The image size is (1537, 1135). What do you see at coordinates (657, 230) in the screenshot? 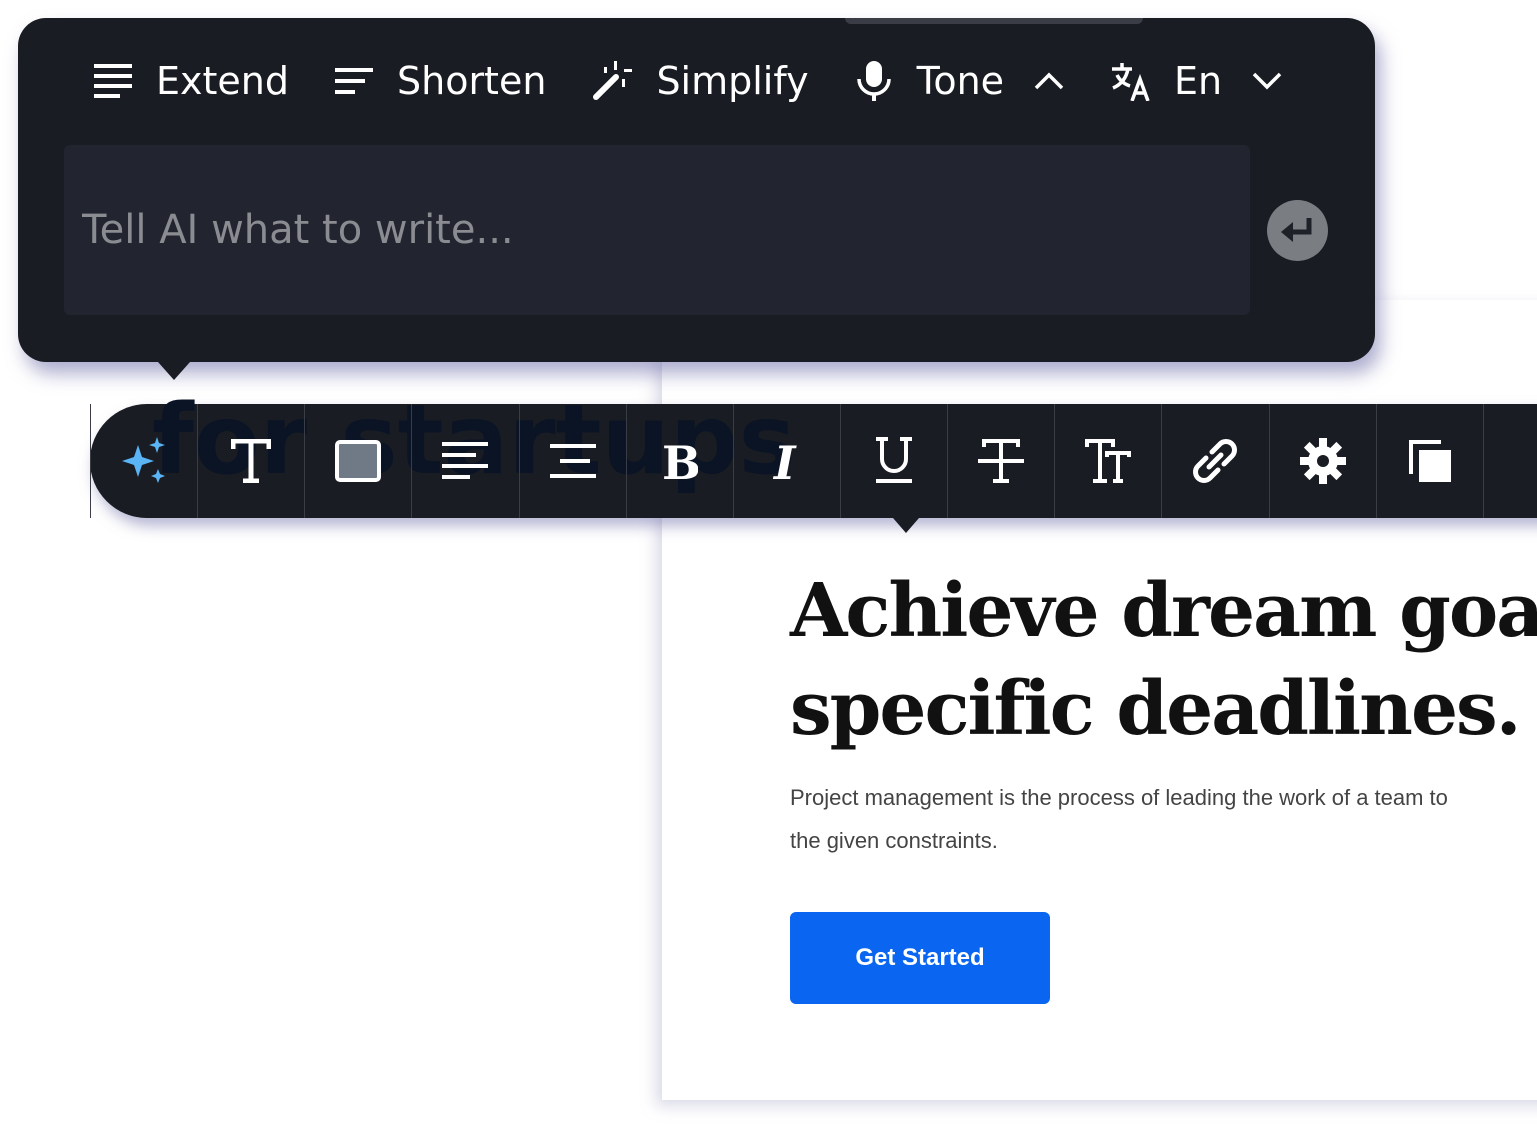
I see `ai-prompt-input` at bounding box center [657, 230].